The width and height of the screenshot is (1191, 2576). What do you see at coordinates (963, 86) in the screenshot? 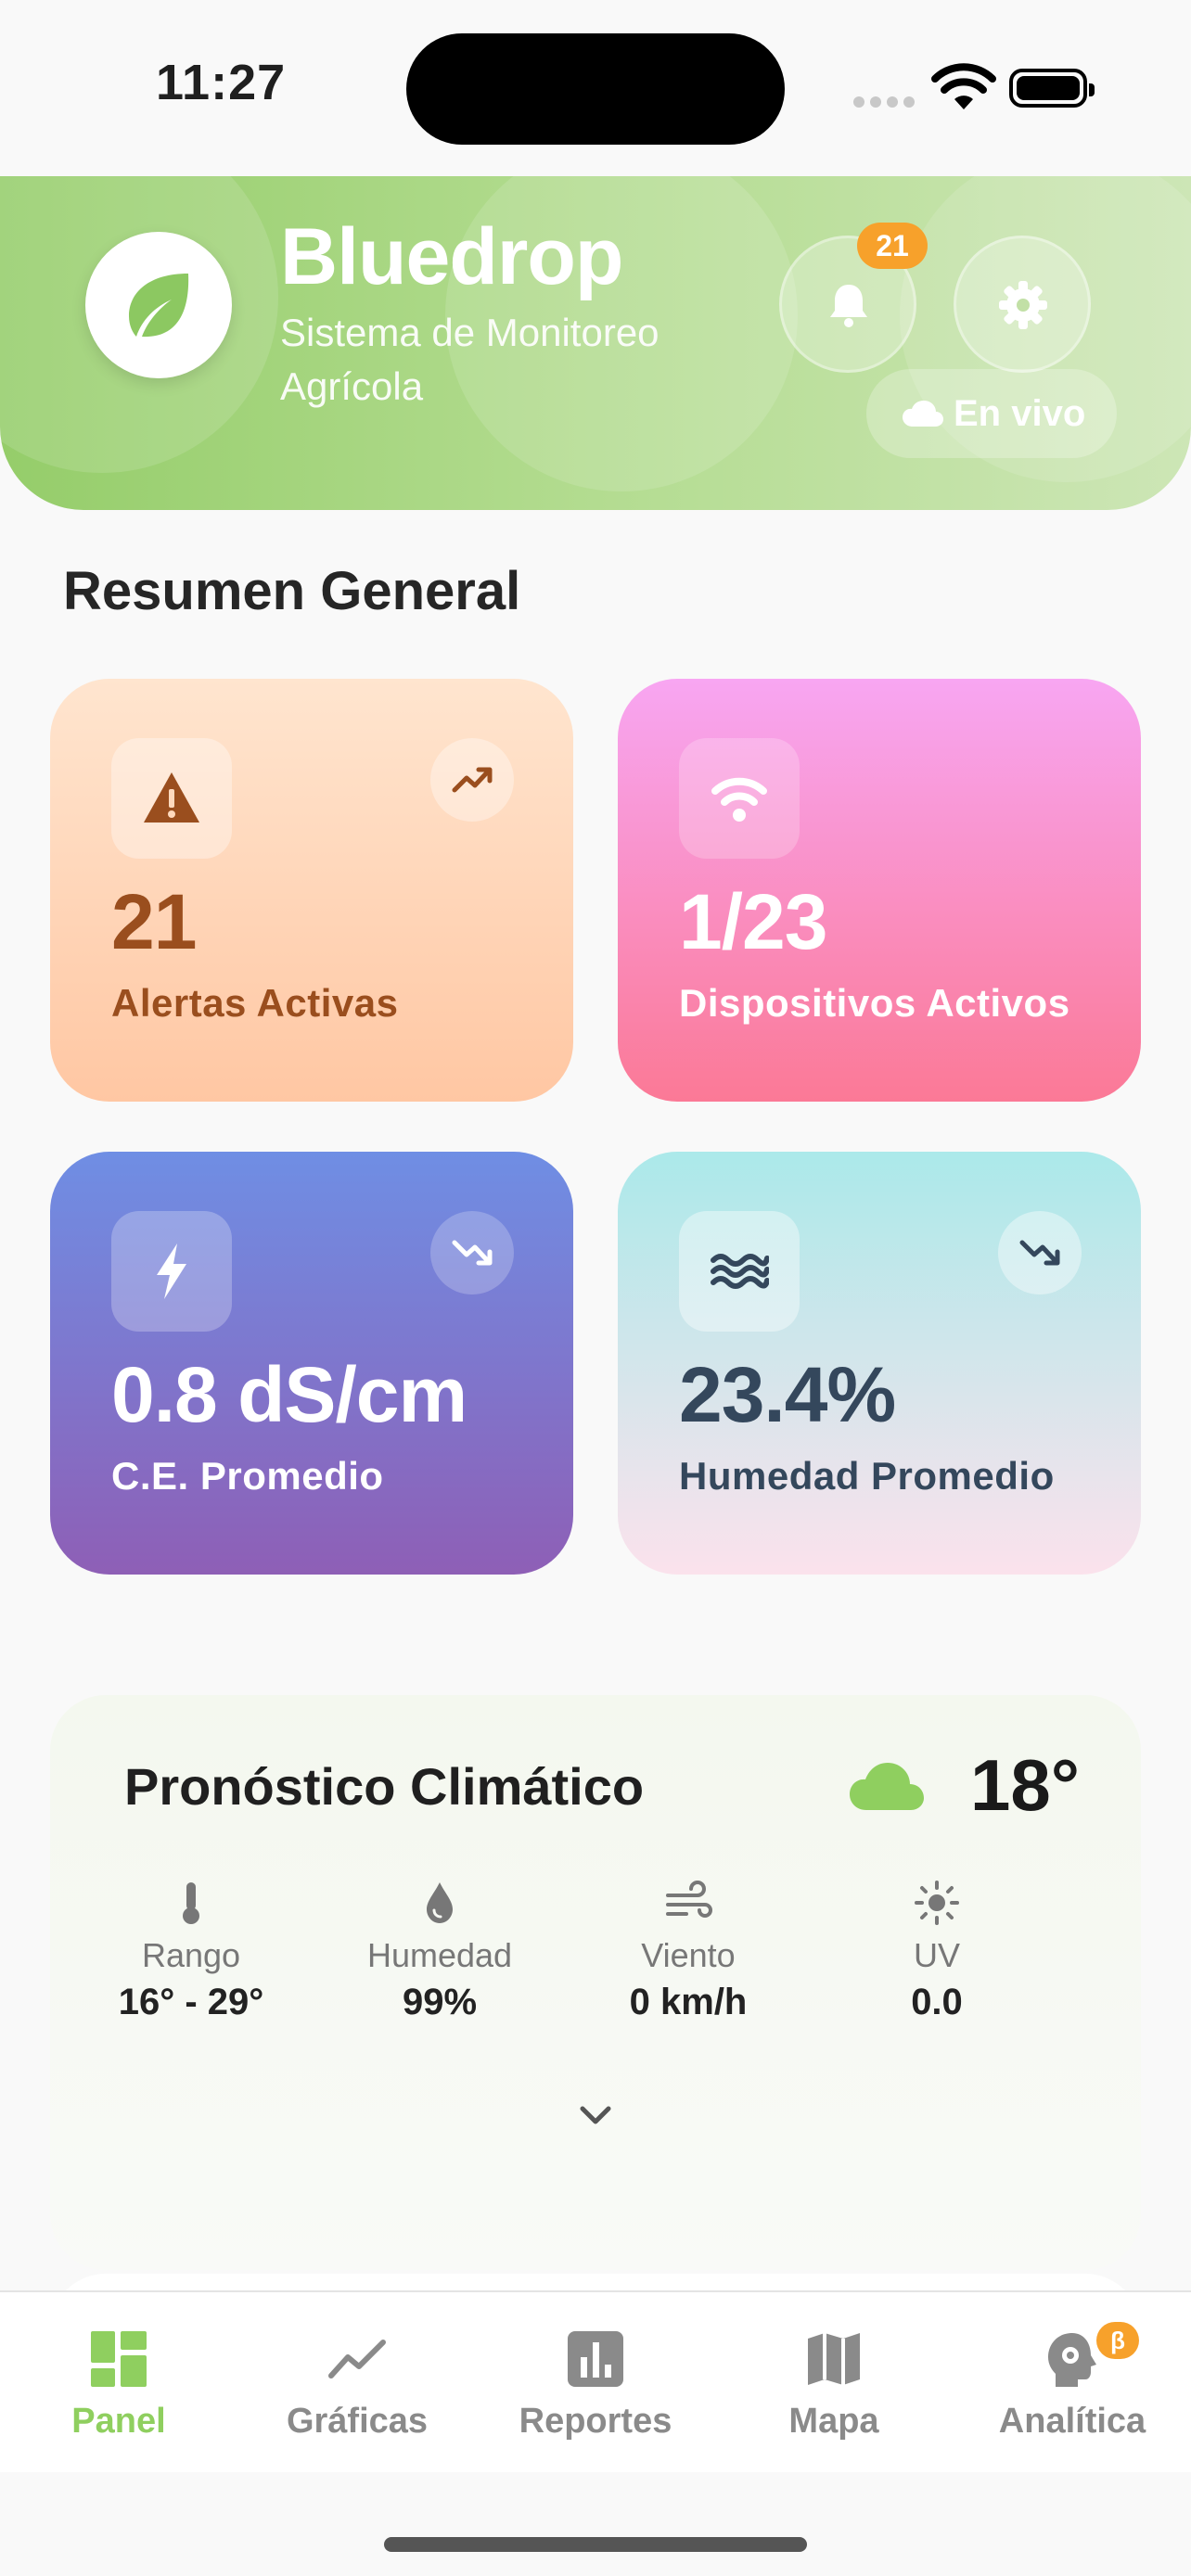
I see `wifi-status-icon` at bounding box center [963, 86].